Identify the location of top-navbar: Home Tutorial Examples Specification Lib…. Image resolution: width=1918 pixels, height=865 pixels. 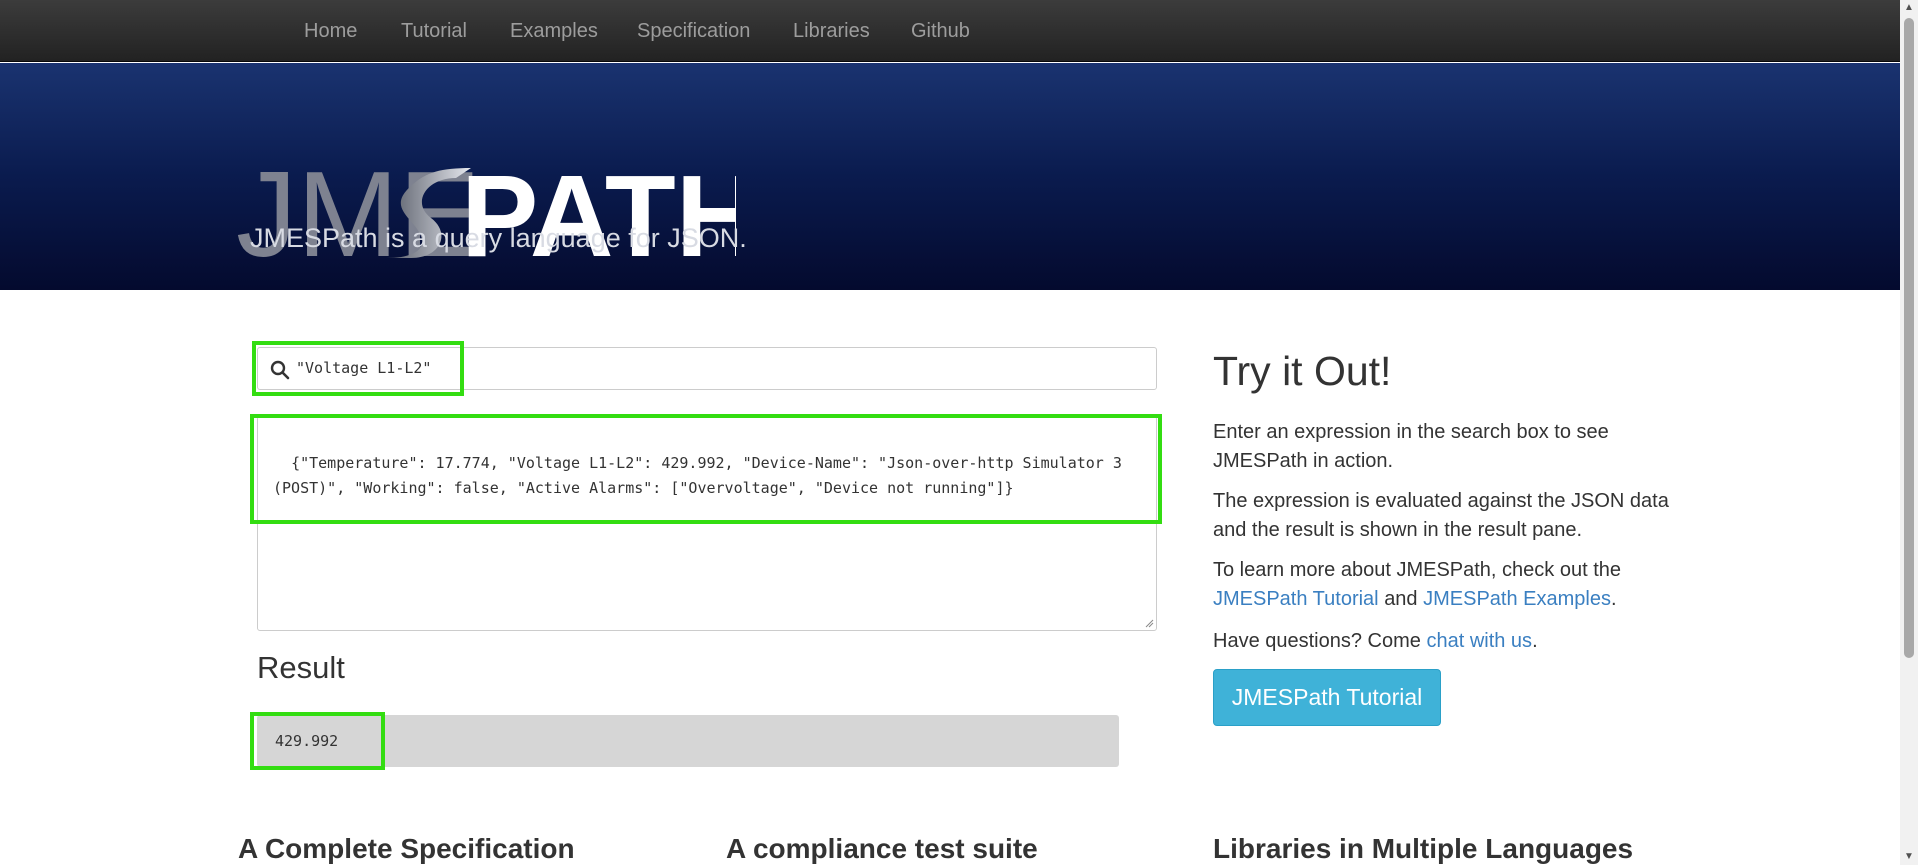
(950, 31).